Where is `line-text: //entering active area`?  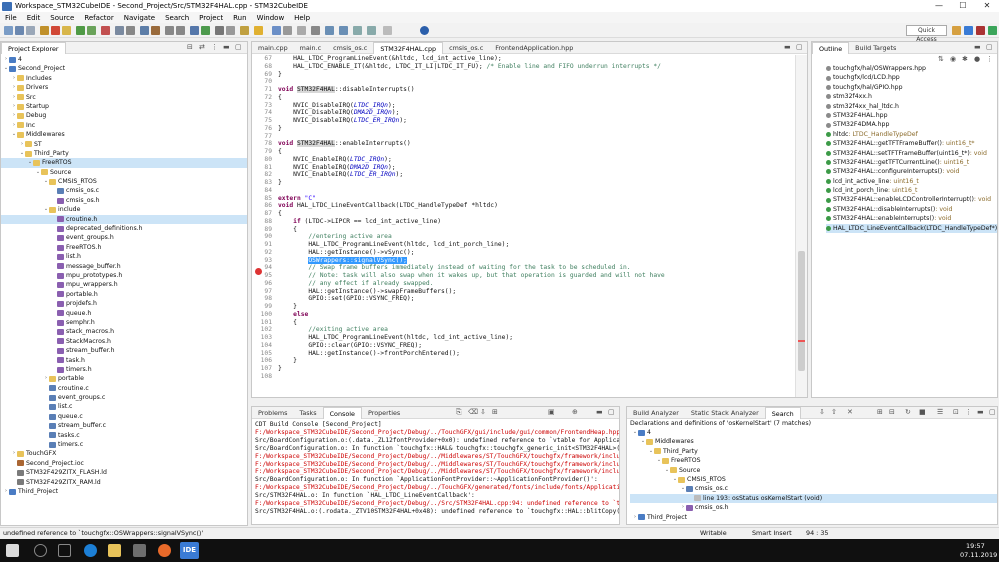
line-text: //entering active area is located at coordinates (334, 237).